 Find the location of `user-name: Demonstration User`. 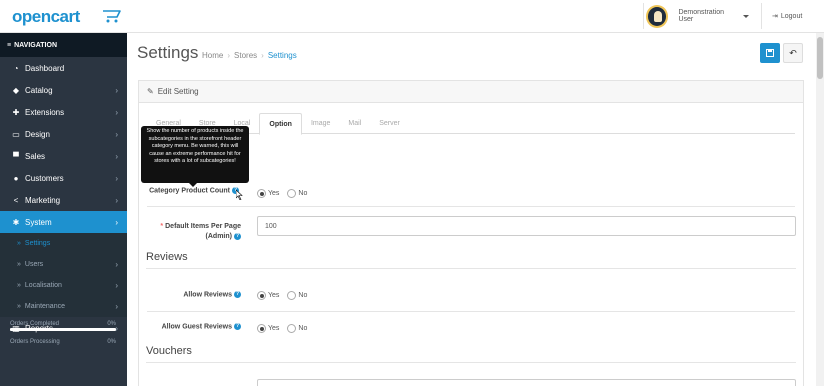

user-name: Demonstration User is located at coordinates (701, 16).